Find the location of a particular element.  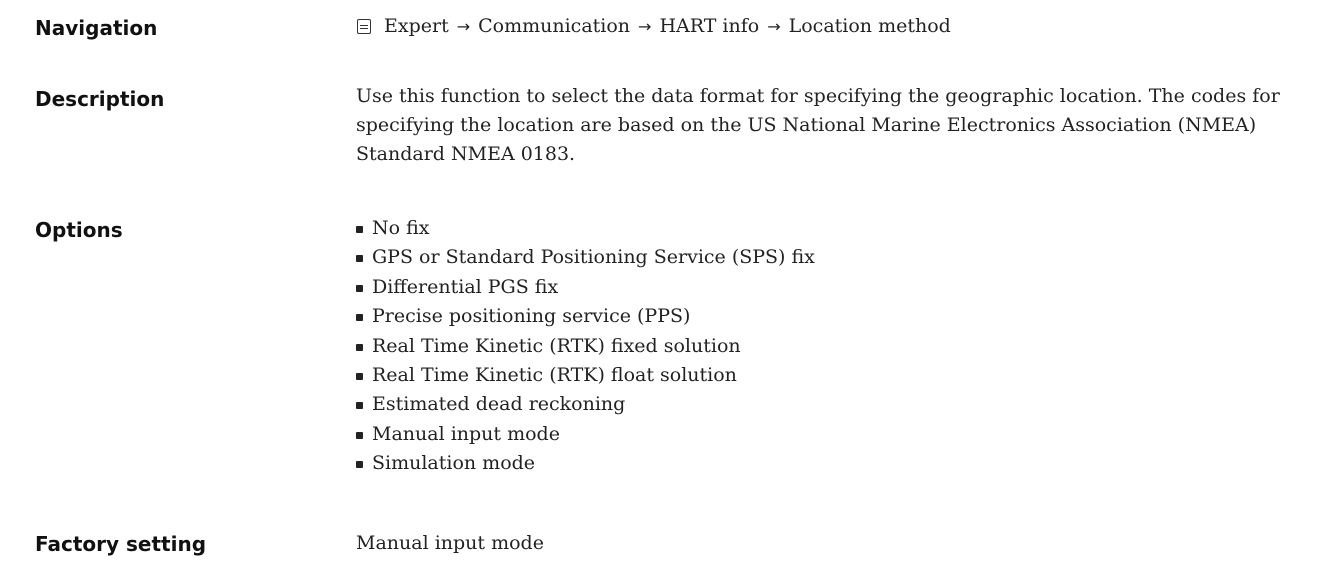

option-item: Manual input mode is located at coordinates (585, 434).